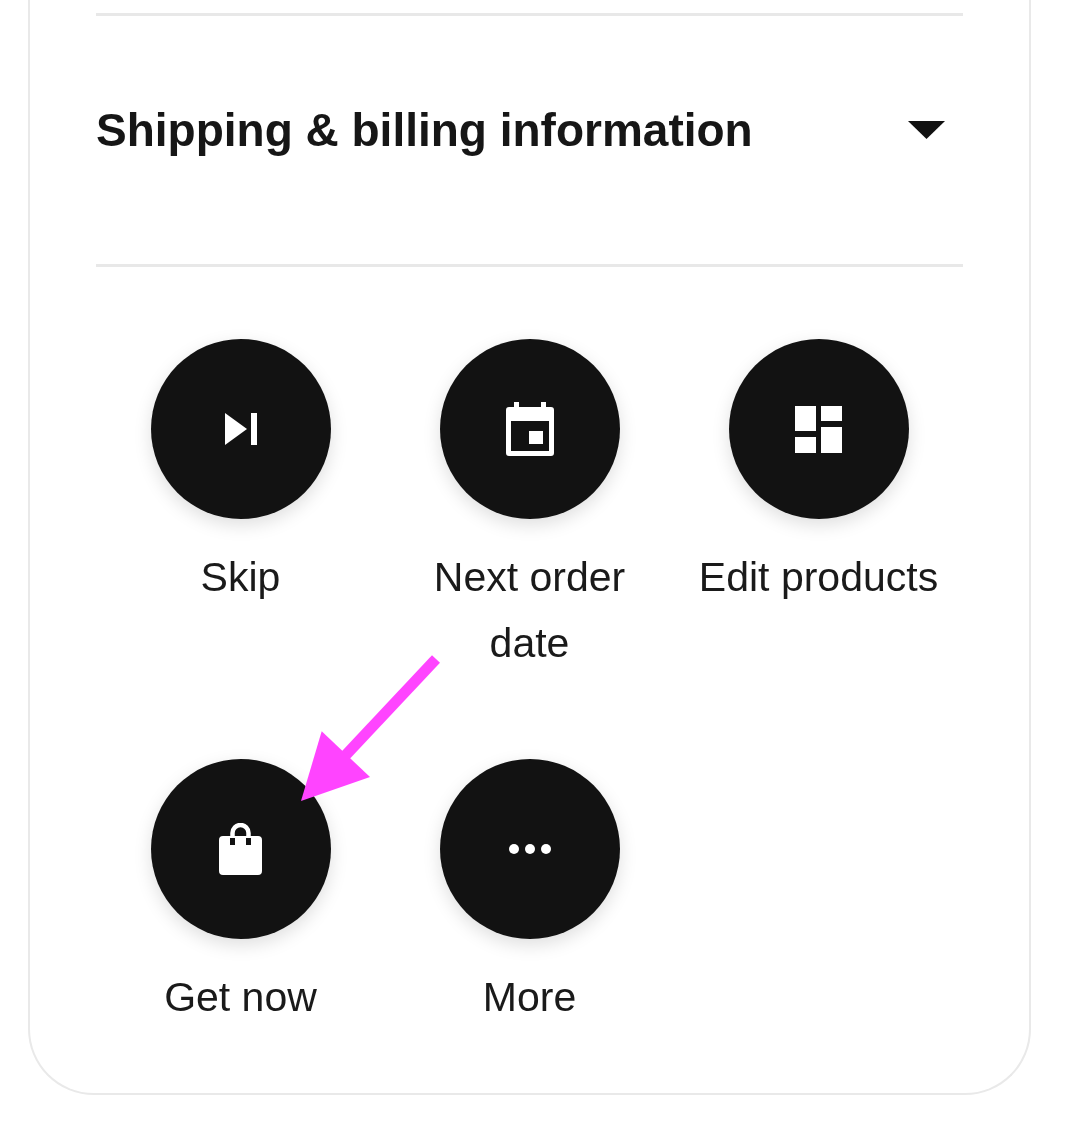 The image size is (1065, 1139). I want to click on skip-next-icon, so click(240, 429).